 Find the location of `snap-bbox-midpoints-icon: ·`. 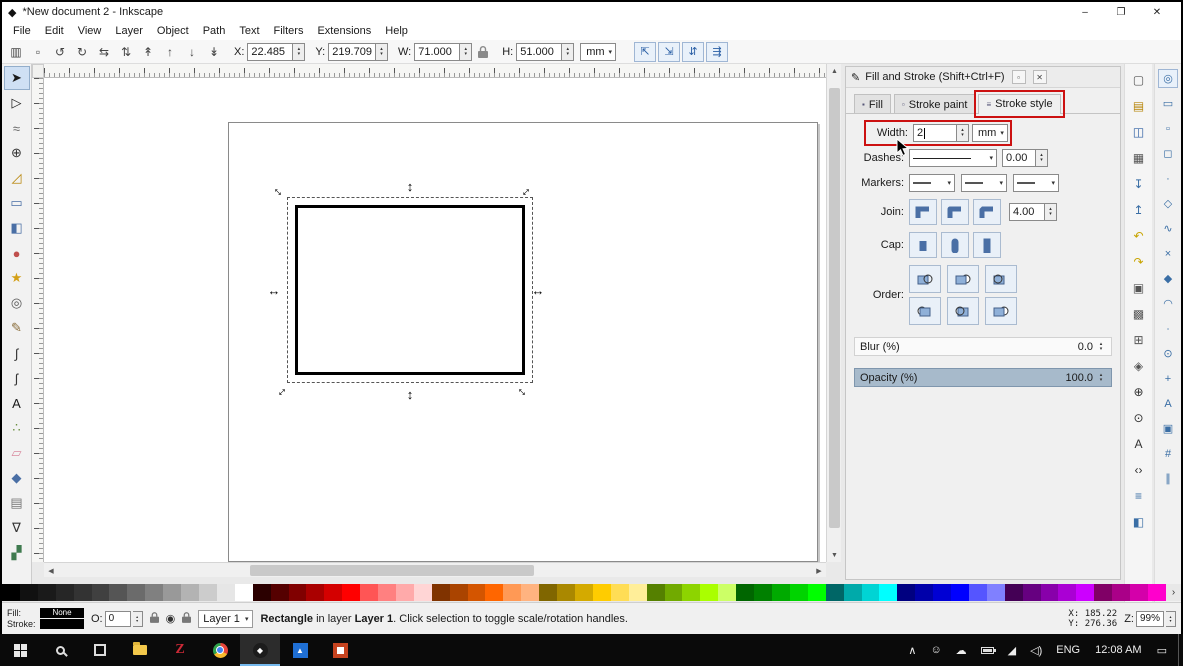

snap-bbox-midpoints-icon: · is located at coordinates (1168, 178).